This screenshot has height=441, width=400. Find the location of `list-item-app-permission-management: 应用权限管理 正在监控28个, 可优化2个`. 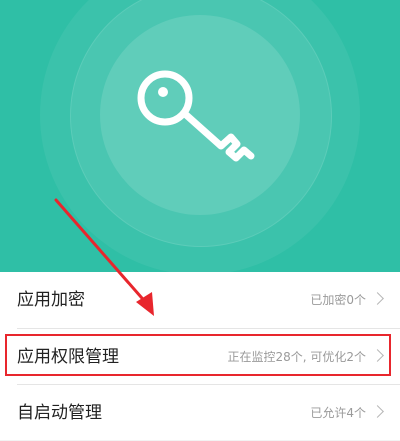

list-item-app-permission-management: 应用权限管理 正在监控28个, 可优化2个 is located at coordinates (200, 357).